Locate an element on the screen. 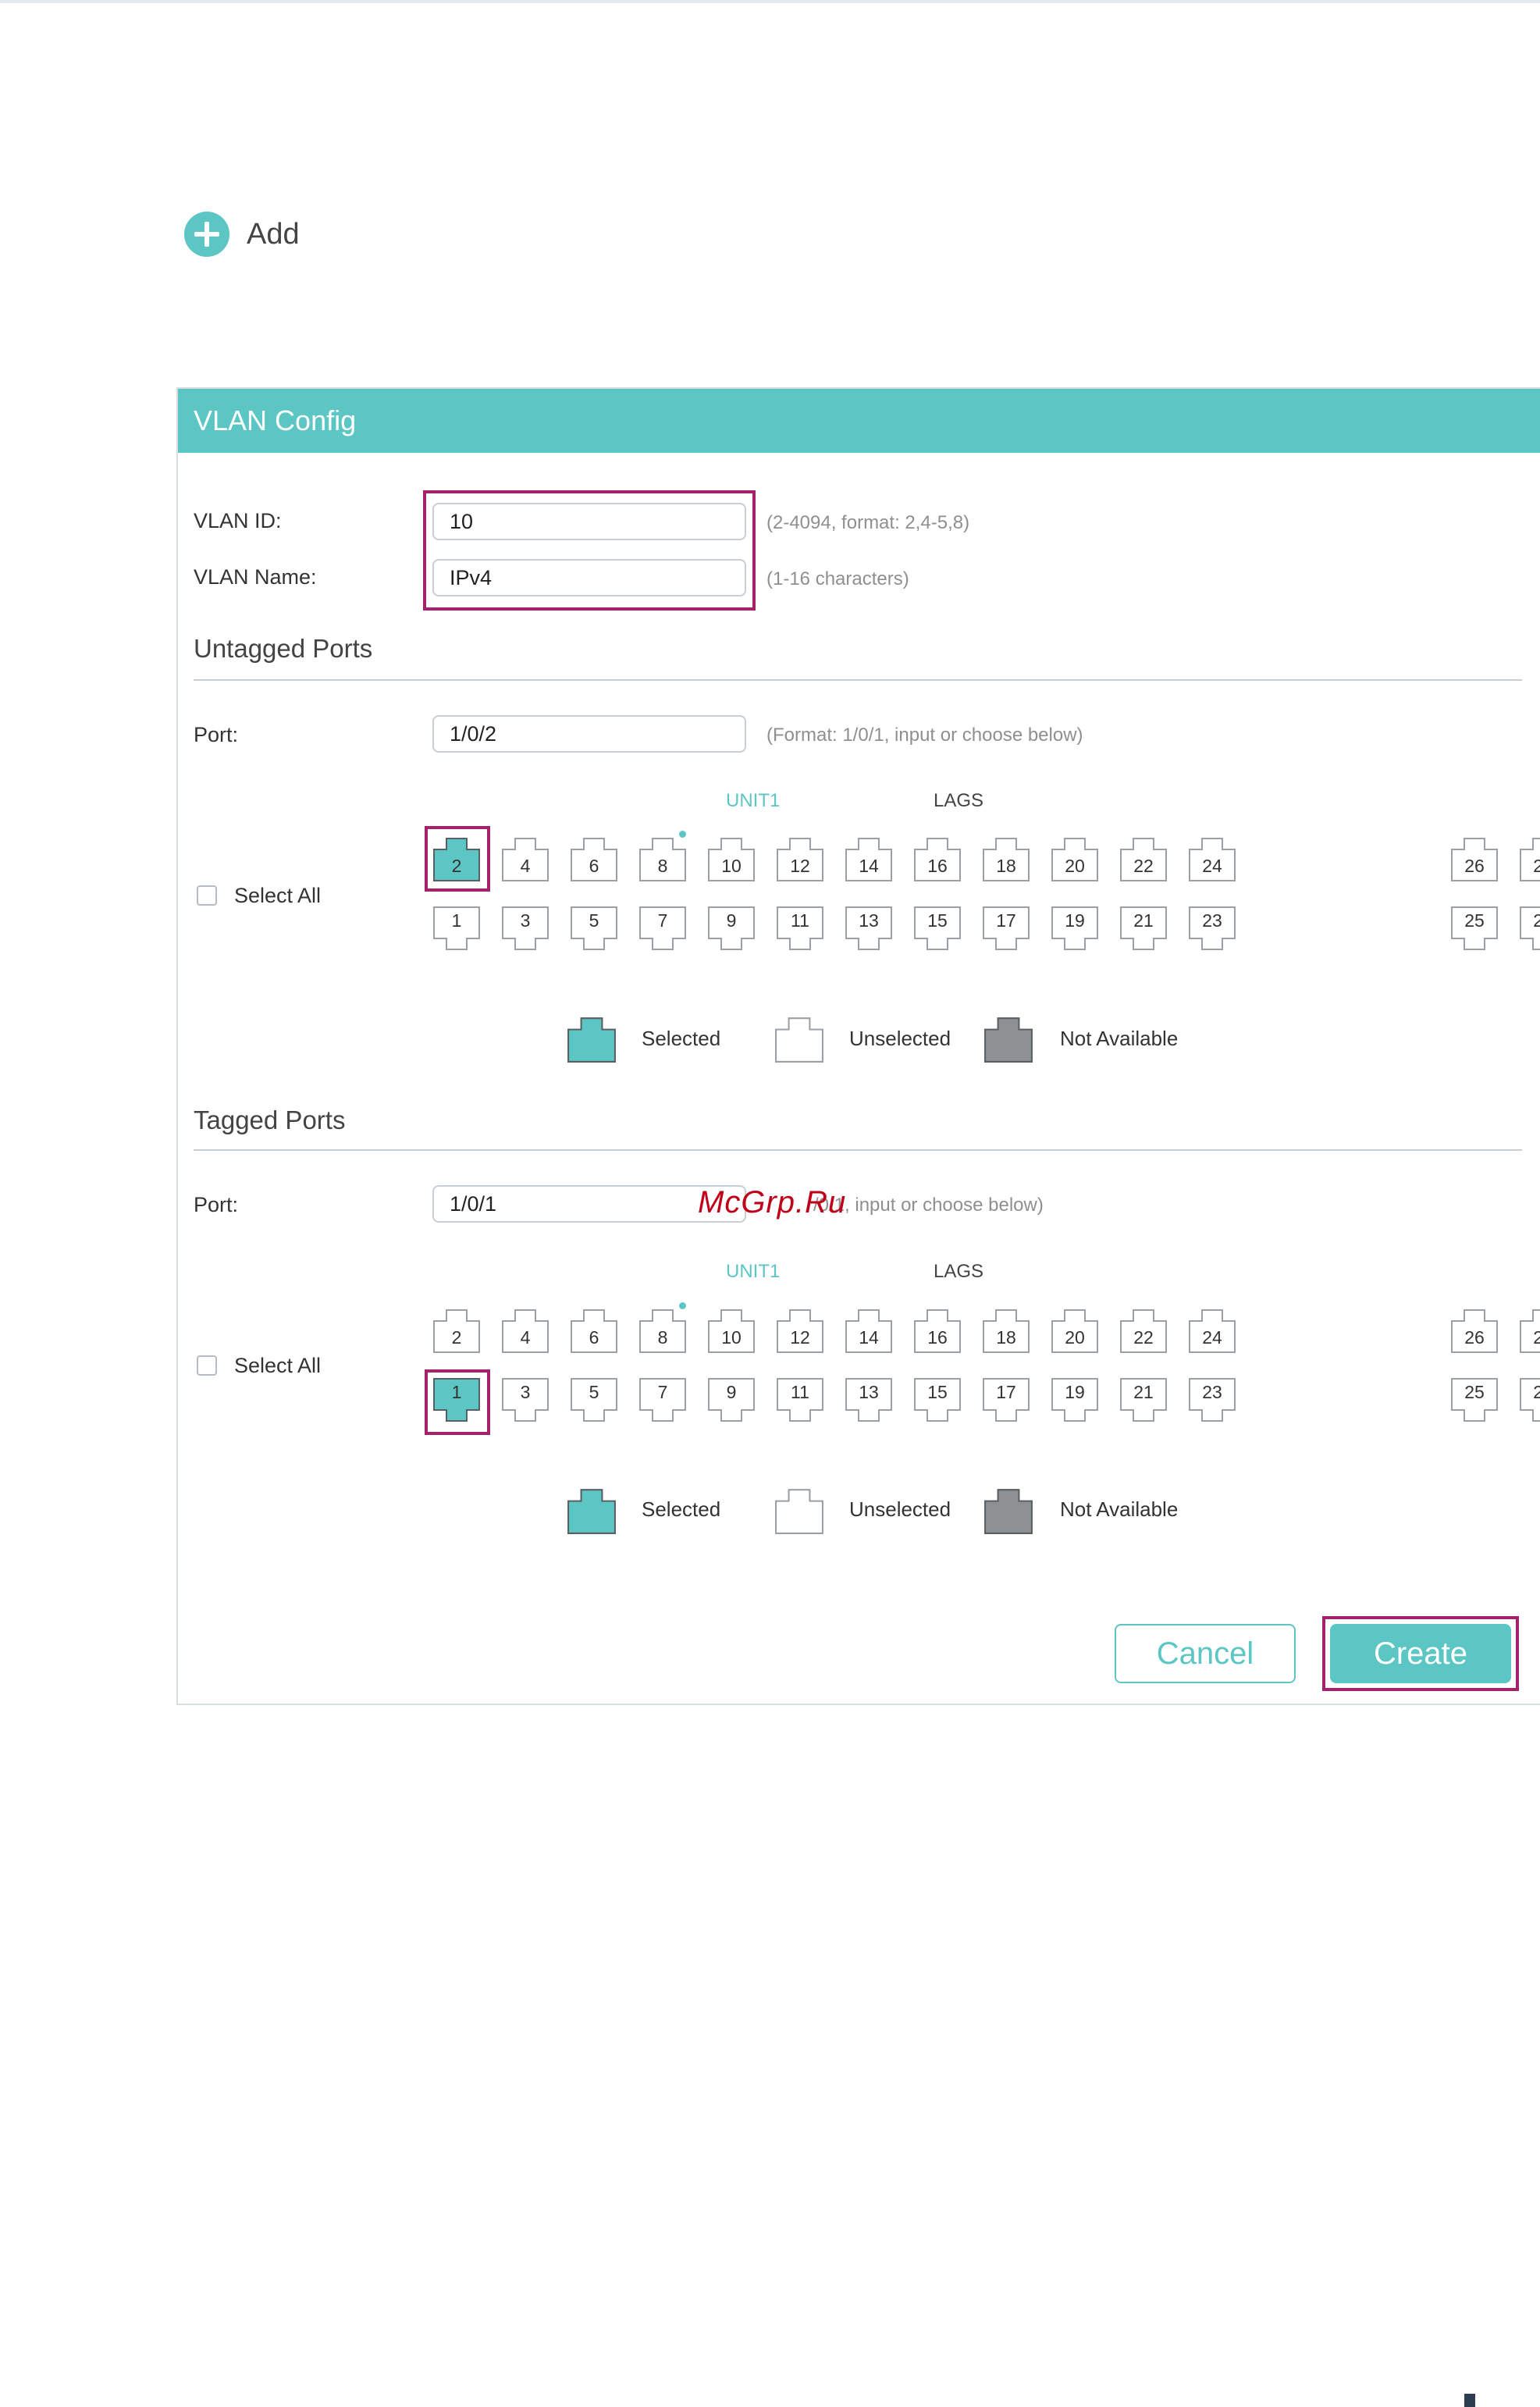  tagged-port-9: 9 is located at coordinates (731, 1401).